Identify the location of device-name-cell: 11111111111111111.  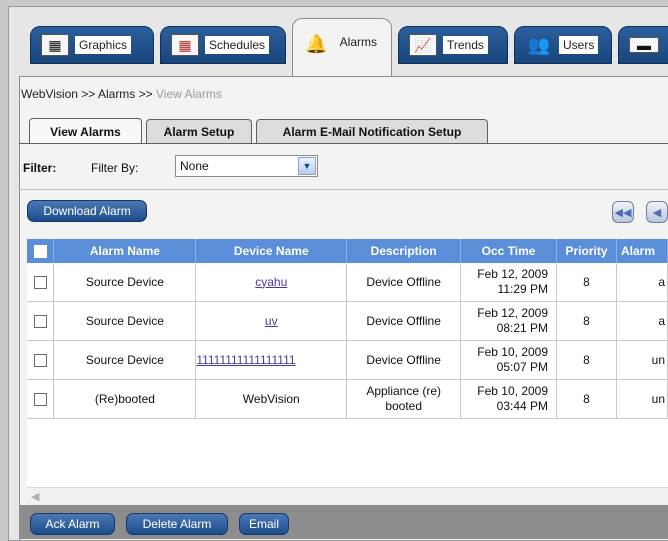
(271, 360).